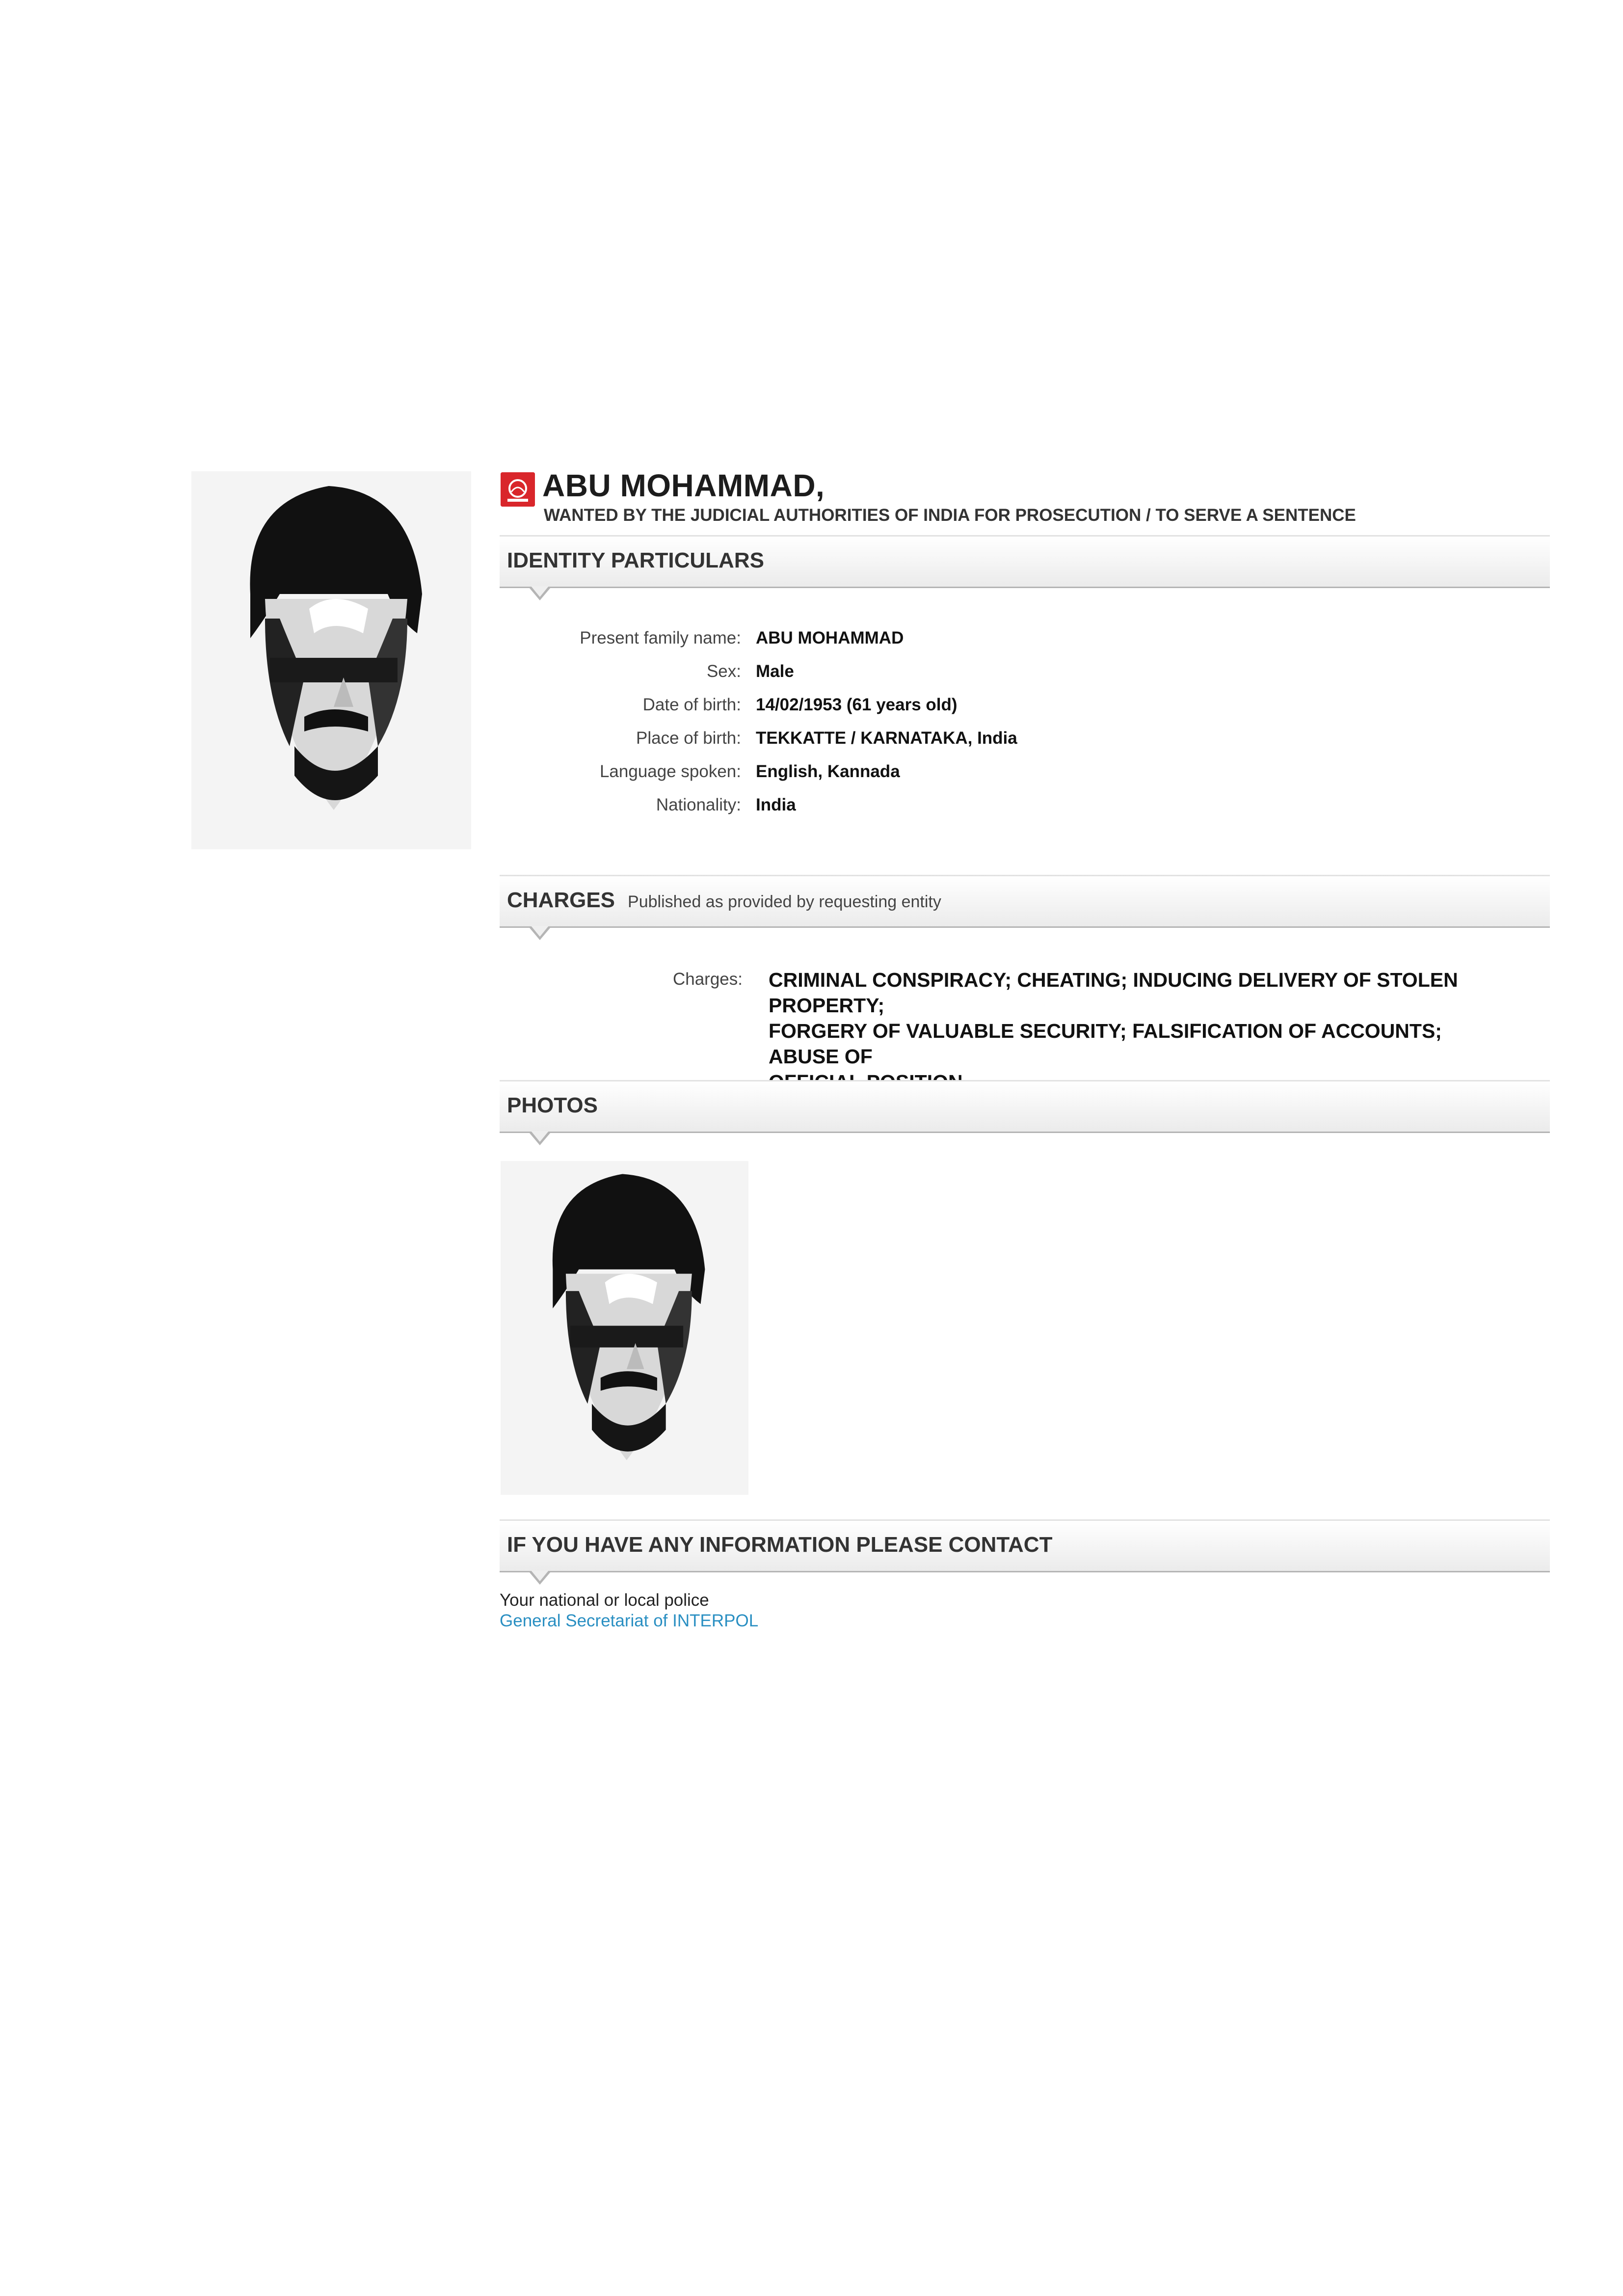  Describe the element at coordinates (776, 804) in the screenshot. I see `identity-value: India` at that location.